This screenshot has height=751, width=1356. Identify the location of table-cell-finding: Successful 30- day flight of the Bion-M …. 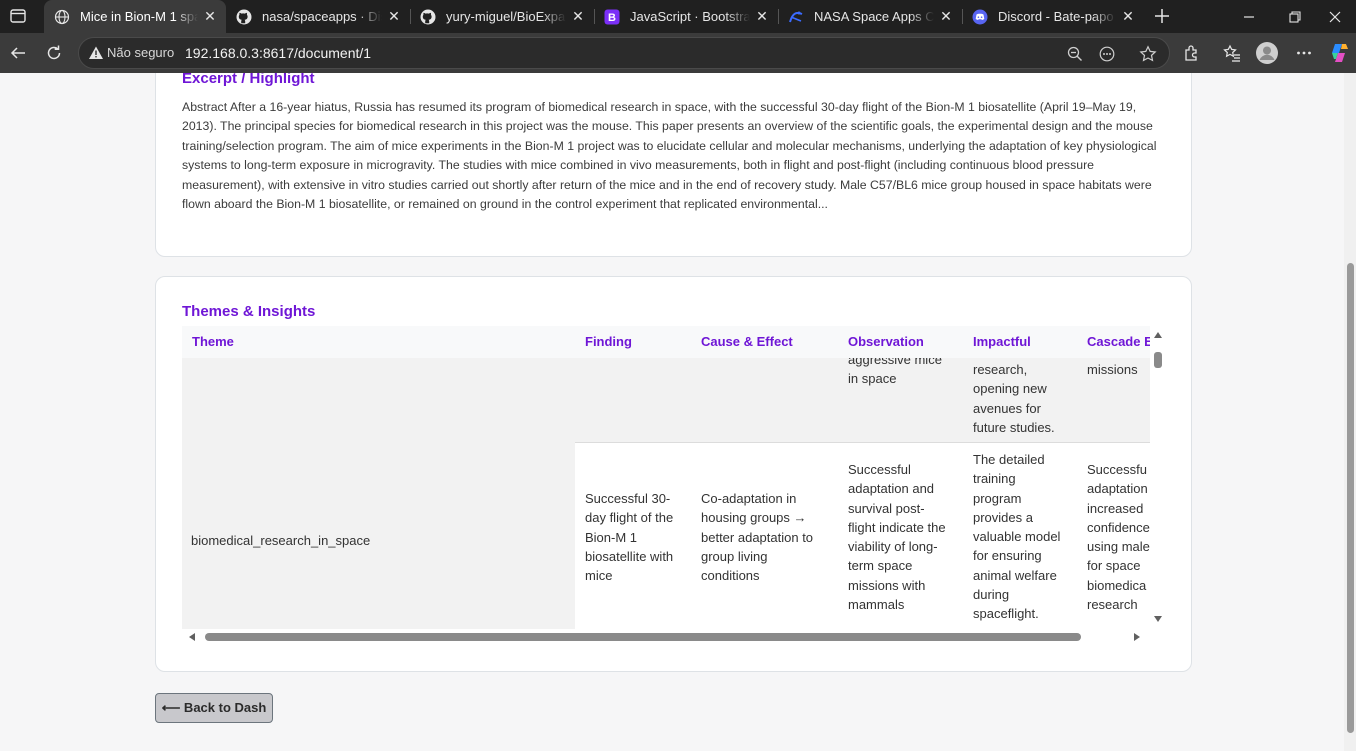
(629, 537).